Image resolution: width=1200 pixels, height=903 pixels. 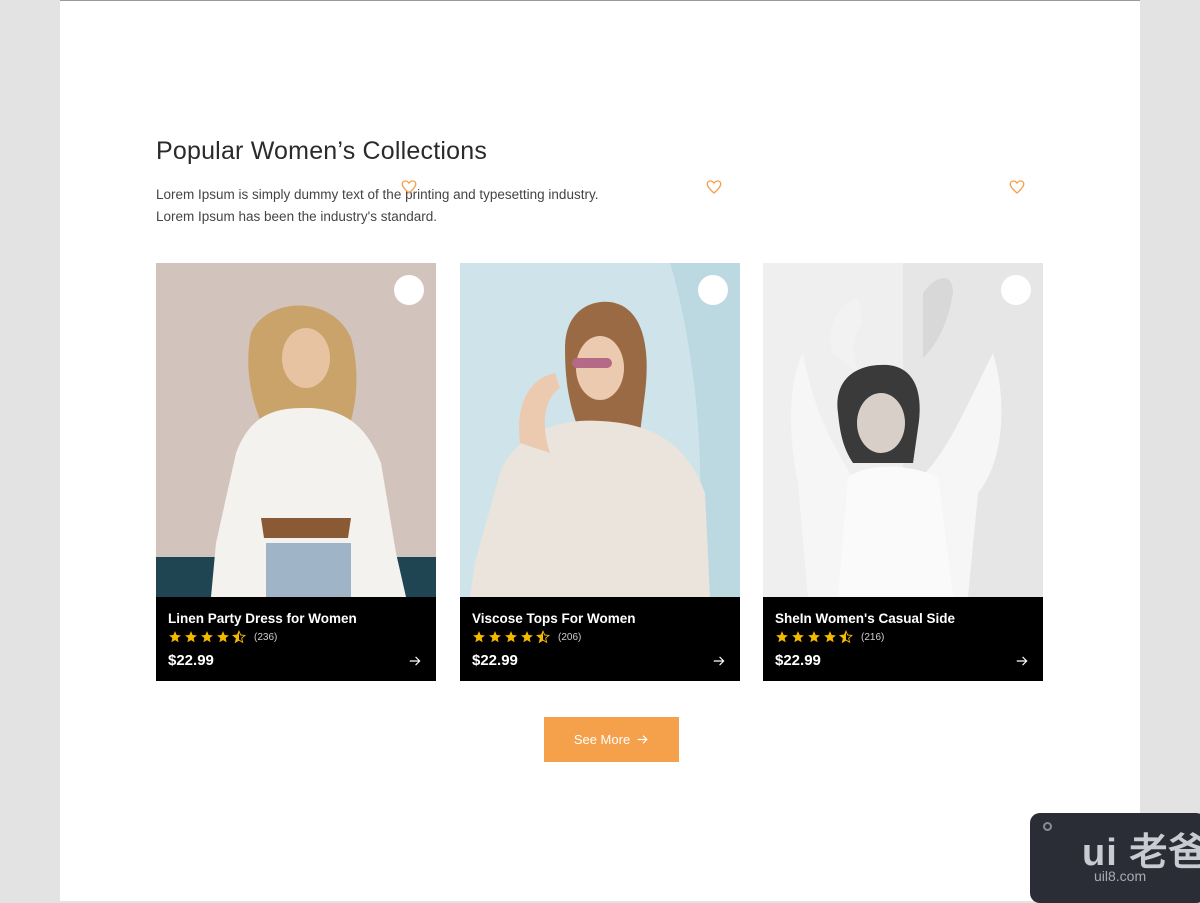 I want to click on review-count: (216), so click(x=873, y=637).